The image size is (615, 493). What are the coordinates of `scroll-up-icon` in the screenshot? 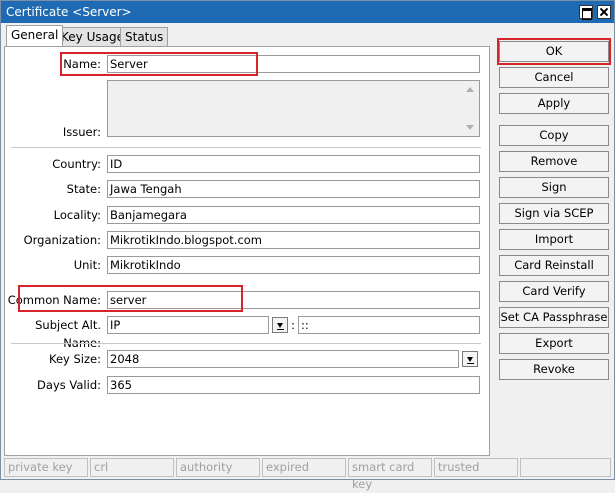 It's located at (470, 89).